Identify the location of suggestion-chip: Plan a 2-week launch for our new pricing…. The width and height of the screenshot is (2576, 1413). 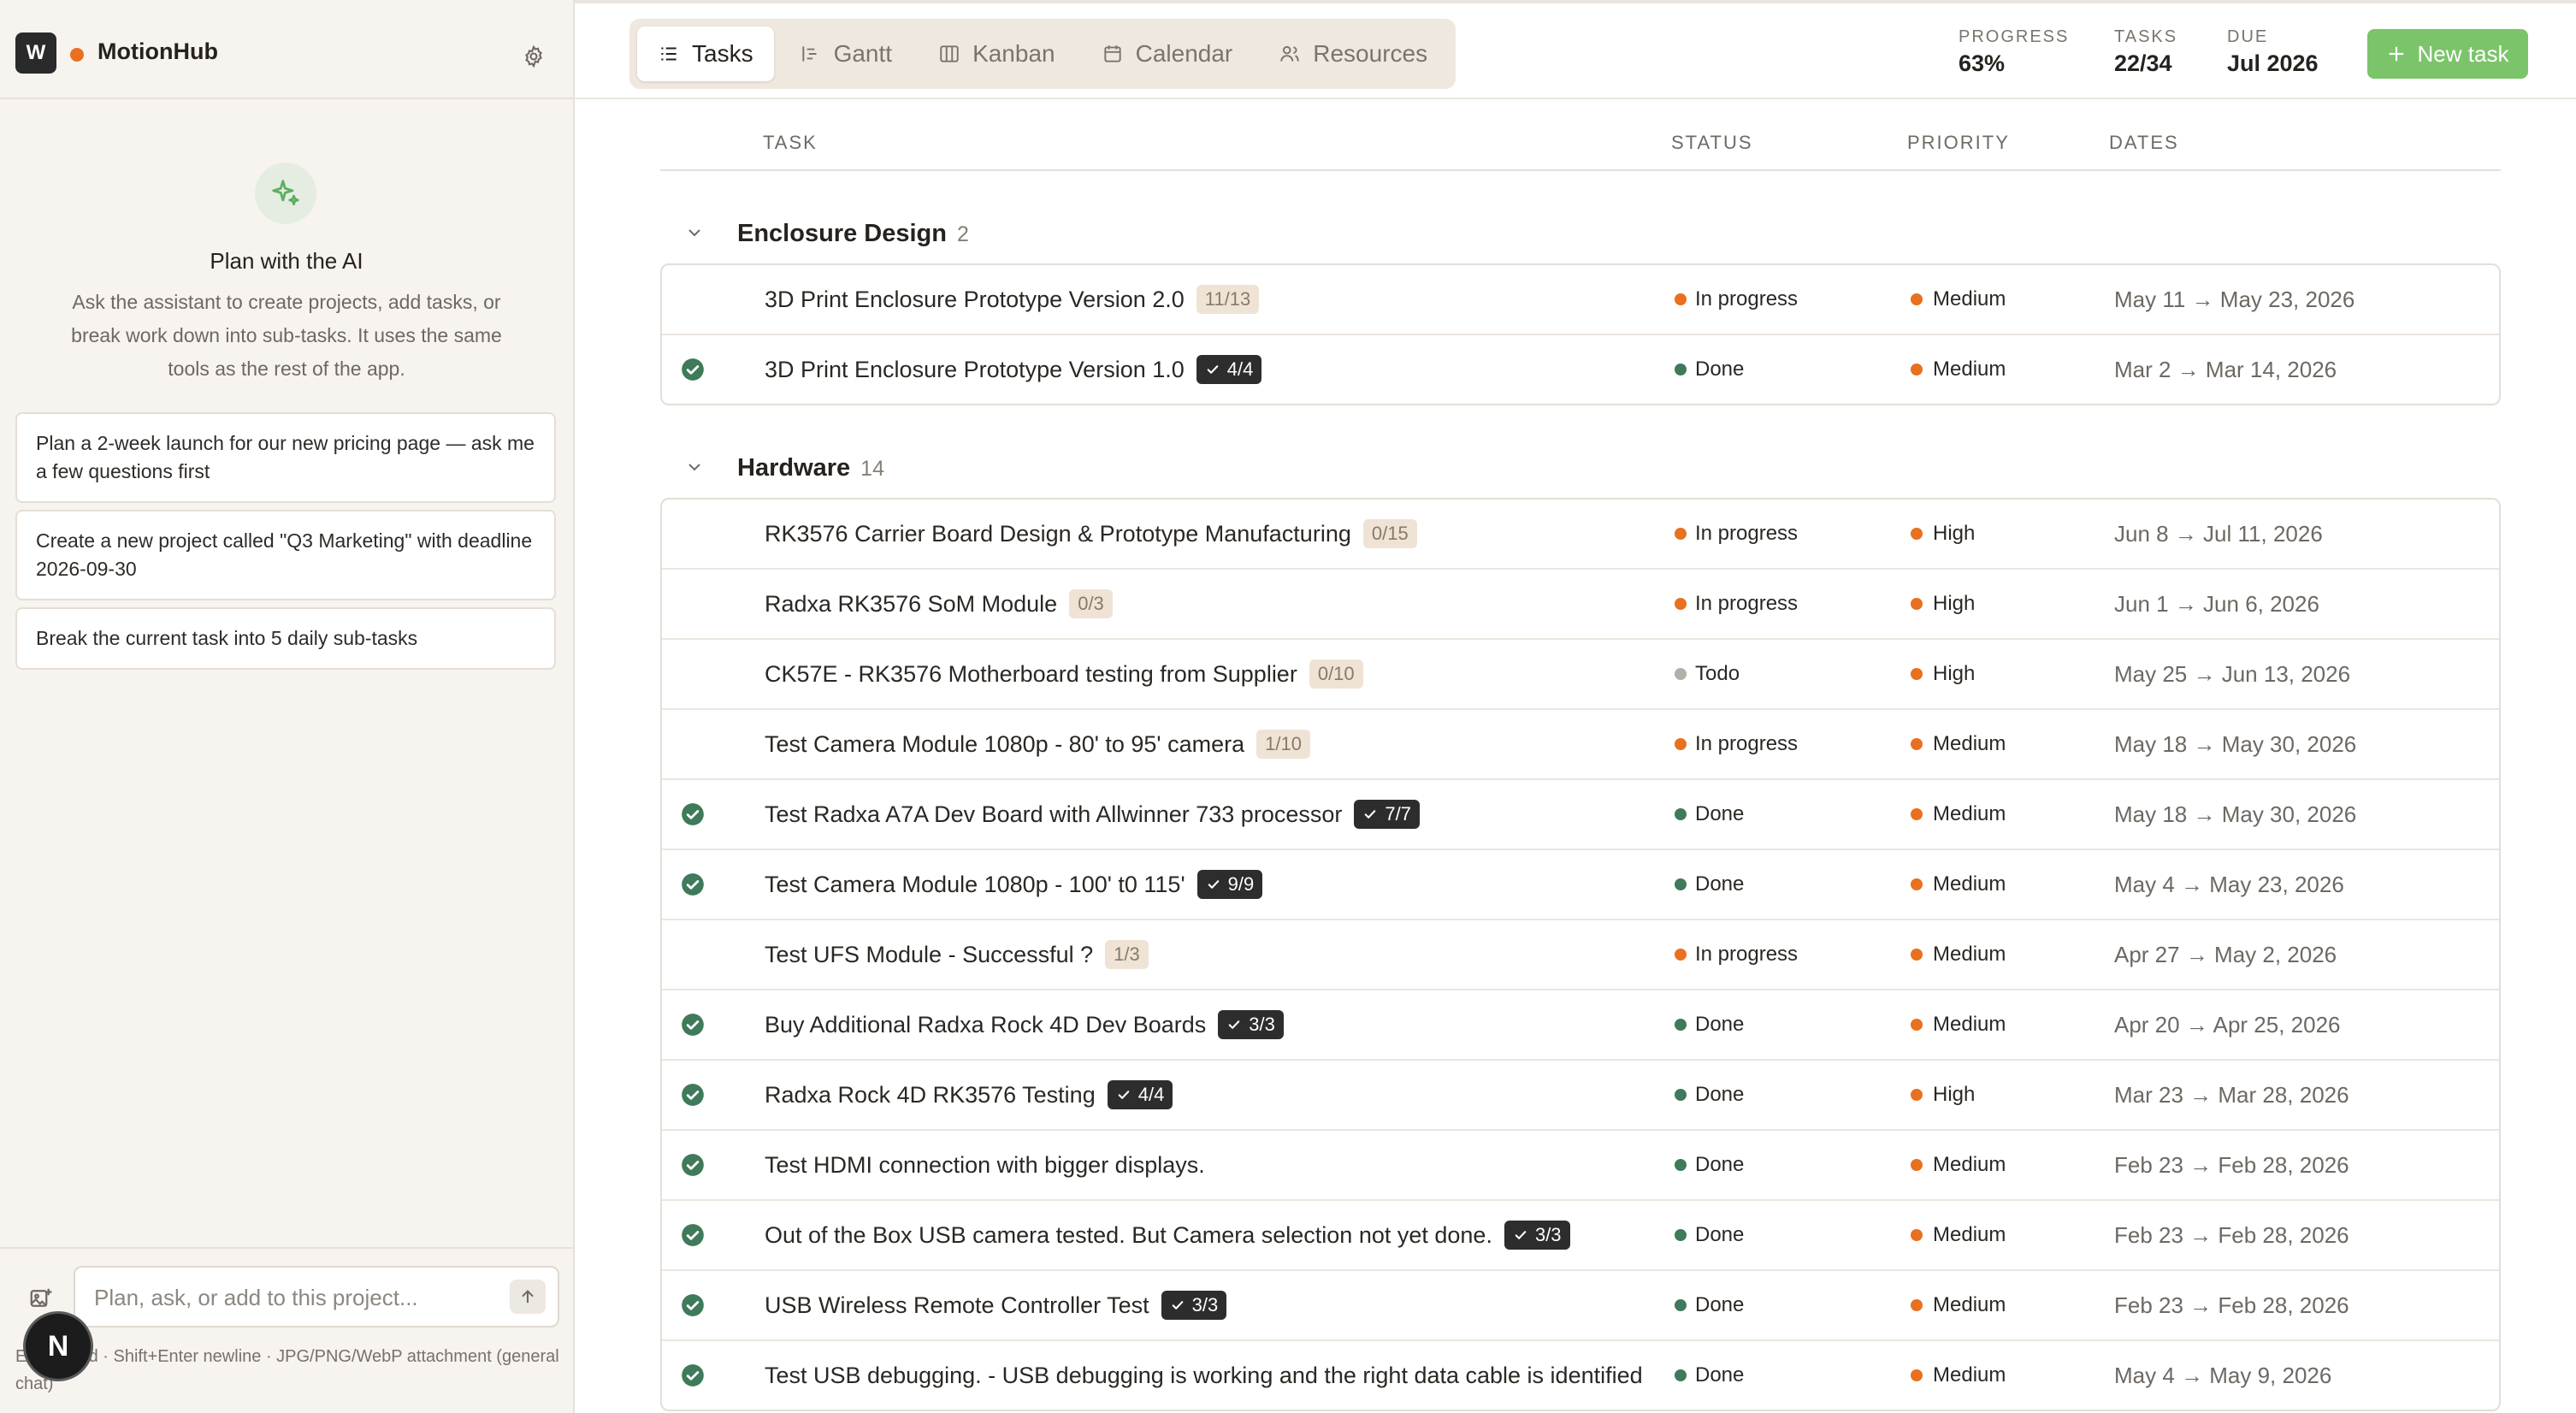
(285, 458).